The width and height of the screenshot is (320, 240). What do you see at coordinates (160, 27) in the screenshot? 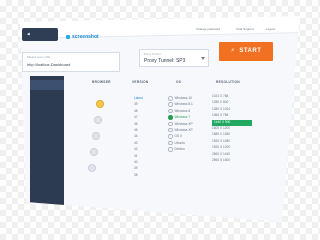
I see `top-bar` at bounding box center [160, 27].